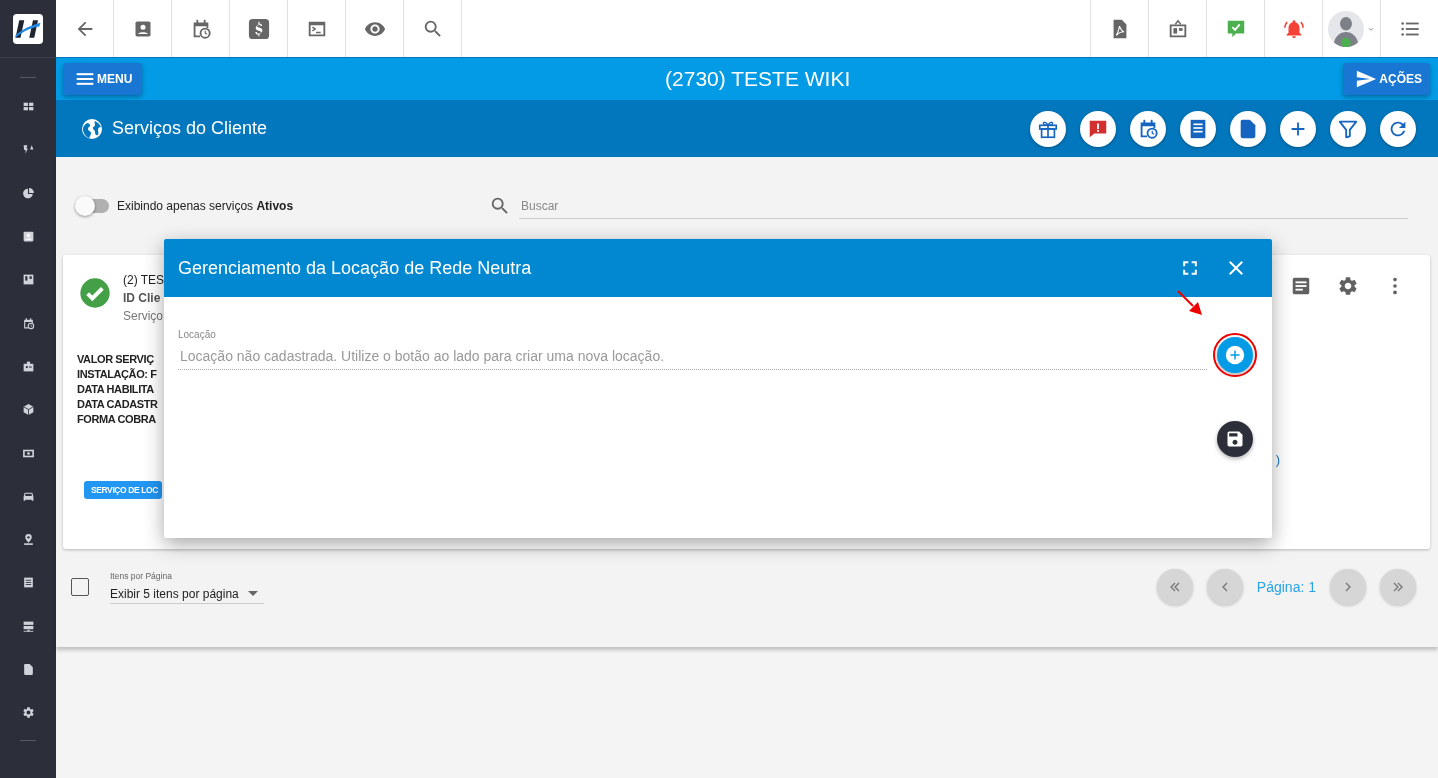  I want to click on page-title: (2730) TESTE WIKI, so click(758, 79).